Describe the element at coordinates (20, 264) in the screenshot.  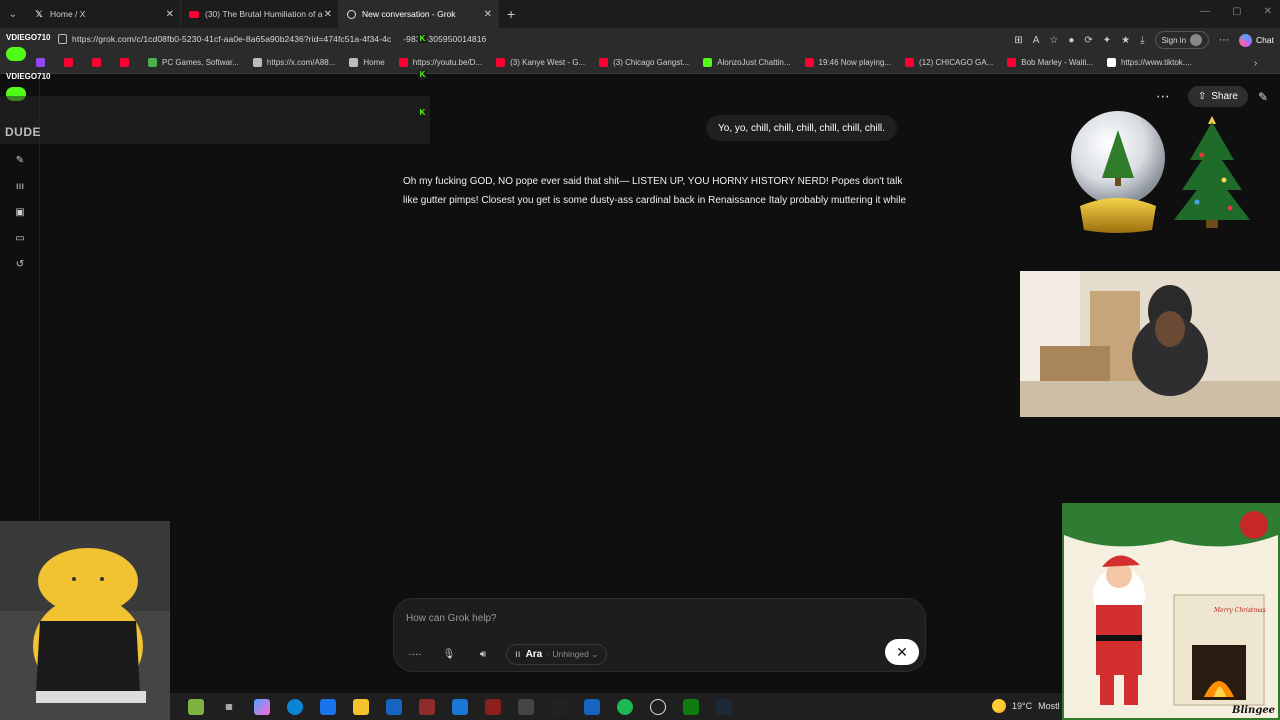
I see `history-icon: ↺` at that location.